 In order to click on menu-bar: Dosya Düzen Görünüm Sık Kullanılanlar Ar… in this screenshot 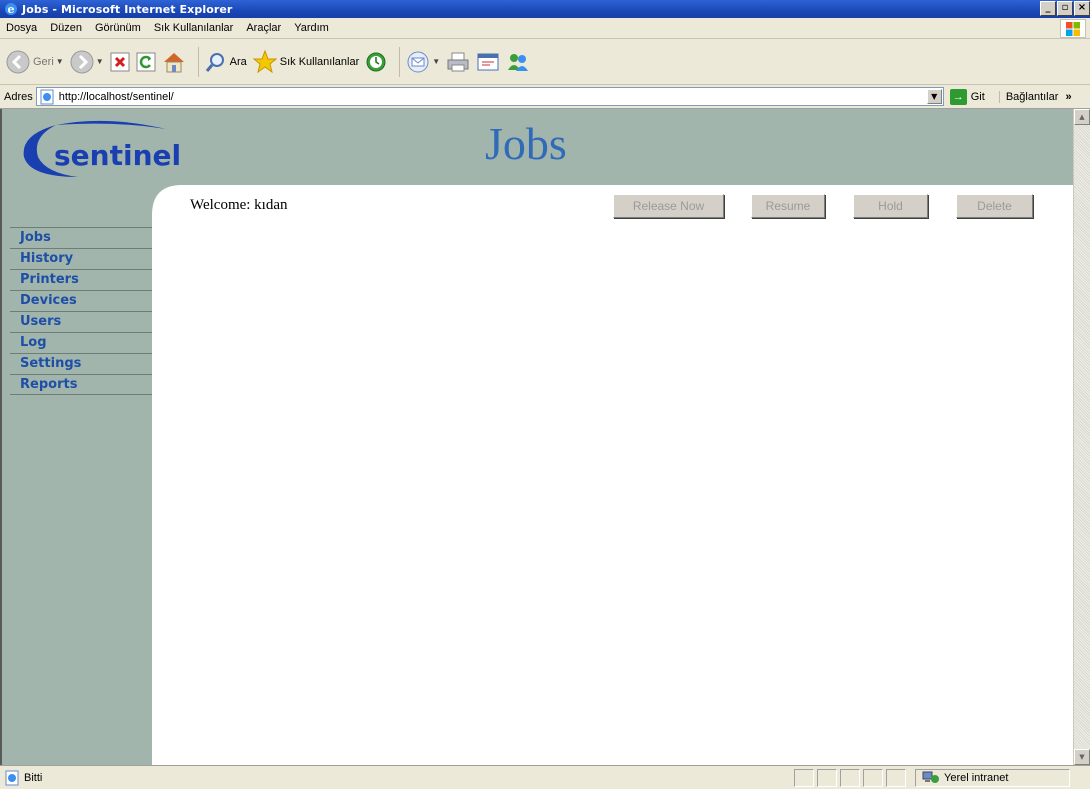, I will do `click(545, 28)`.